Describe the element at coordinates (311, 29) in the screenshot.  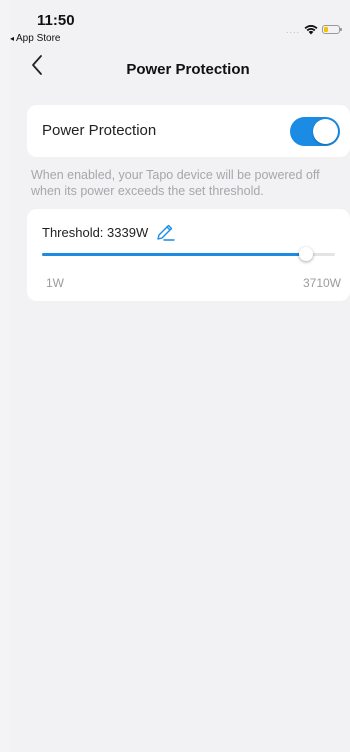
I see `wifi-icon` at that location.